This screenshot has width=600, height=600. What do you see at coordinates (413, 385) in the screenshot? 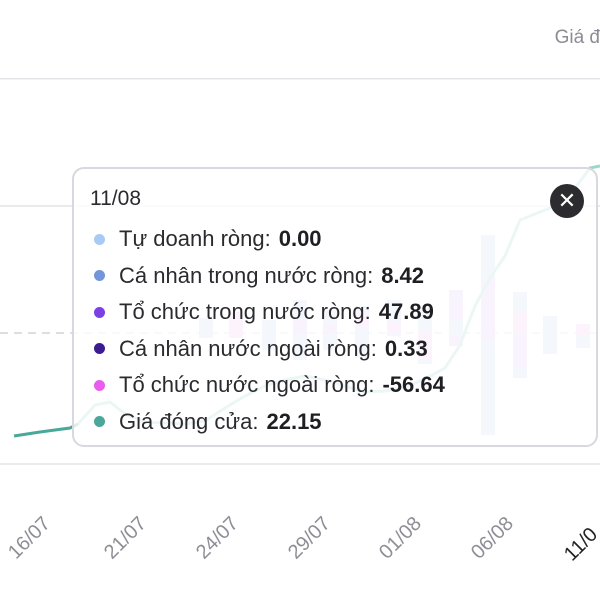
I see `tooltip-row-value: -56.64` at bounding box center [413, 385].